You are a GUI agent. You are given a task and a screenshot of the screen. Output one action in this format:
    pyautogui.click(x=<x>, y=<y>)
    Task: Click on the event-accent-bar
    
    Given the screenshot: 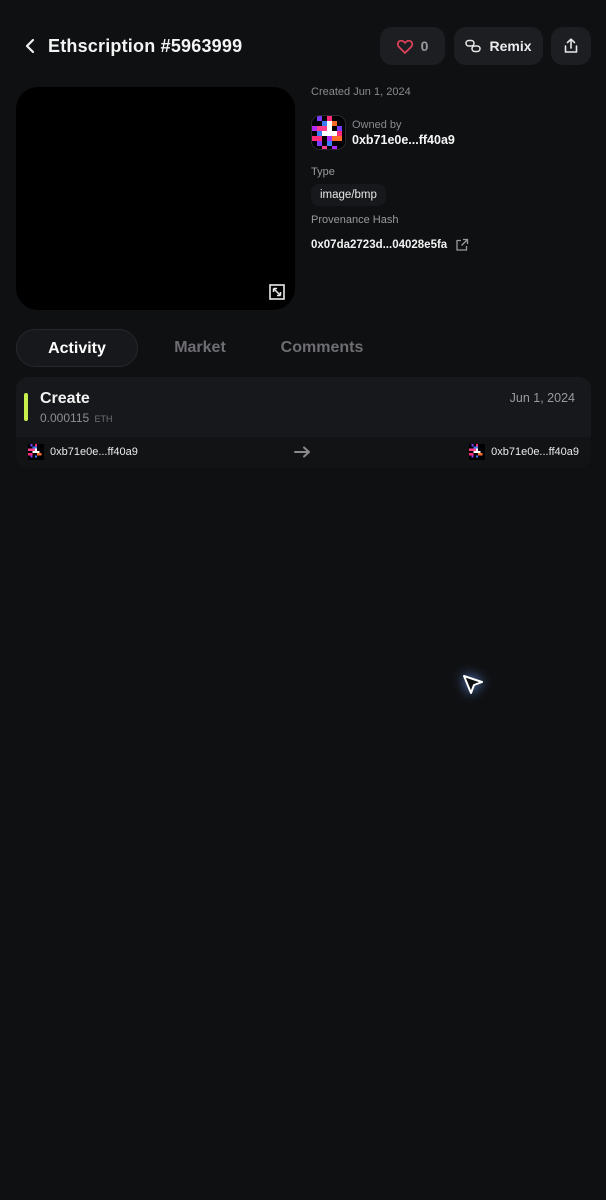 What is the action you would take?
    pyautogui.click(x=26, y=407)
    